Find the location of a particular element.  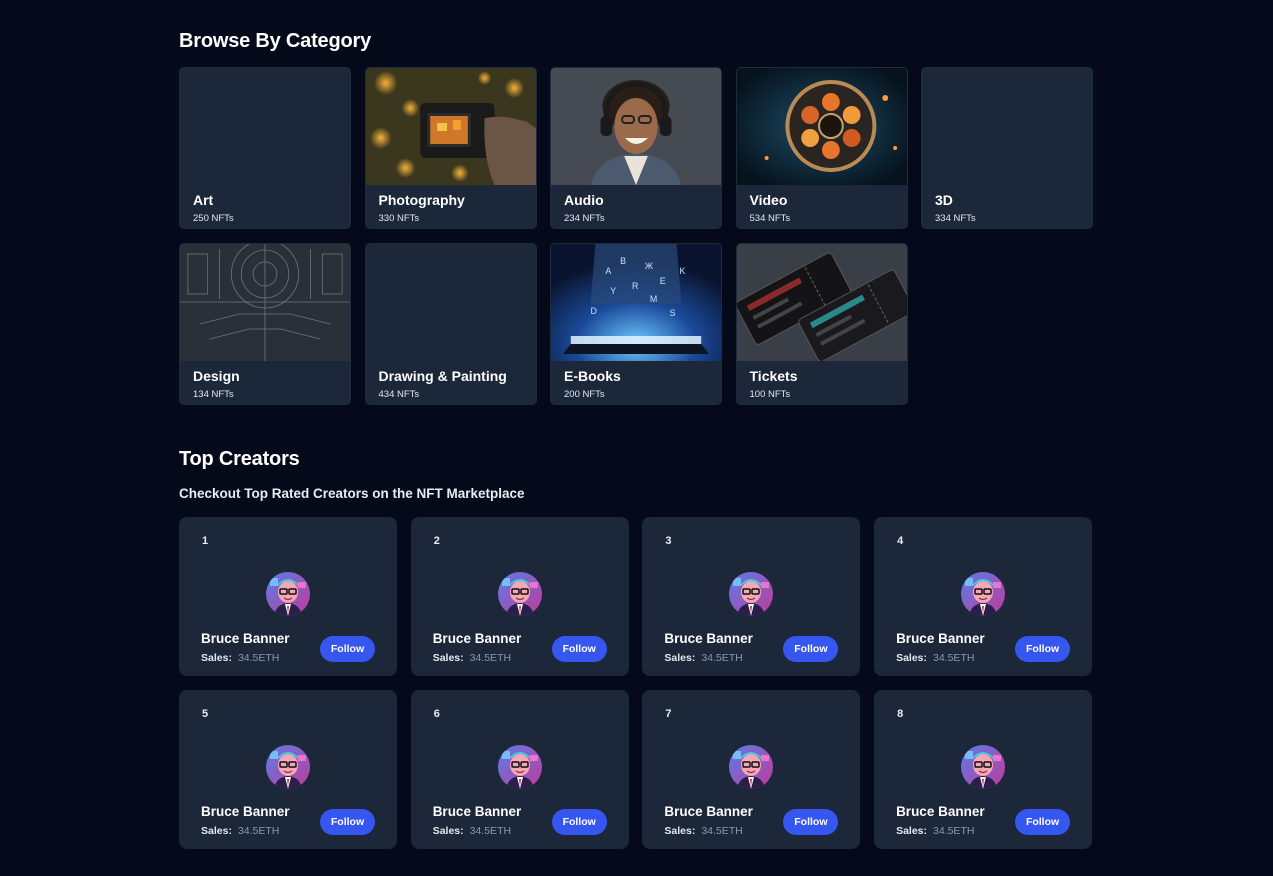

category-card-tickets: Tickets 100 NFTs is located at coordinates (821, 323).